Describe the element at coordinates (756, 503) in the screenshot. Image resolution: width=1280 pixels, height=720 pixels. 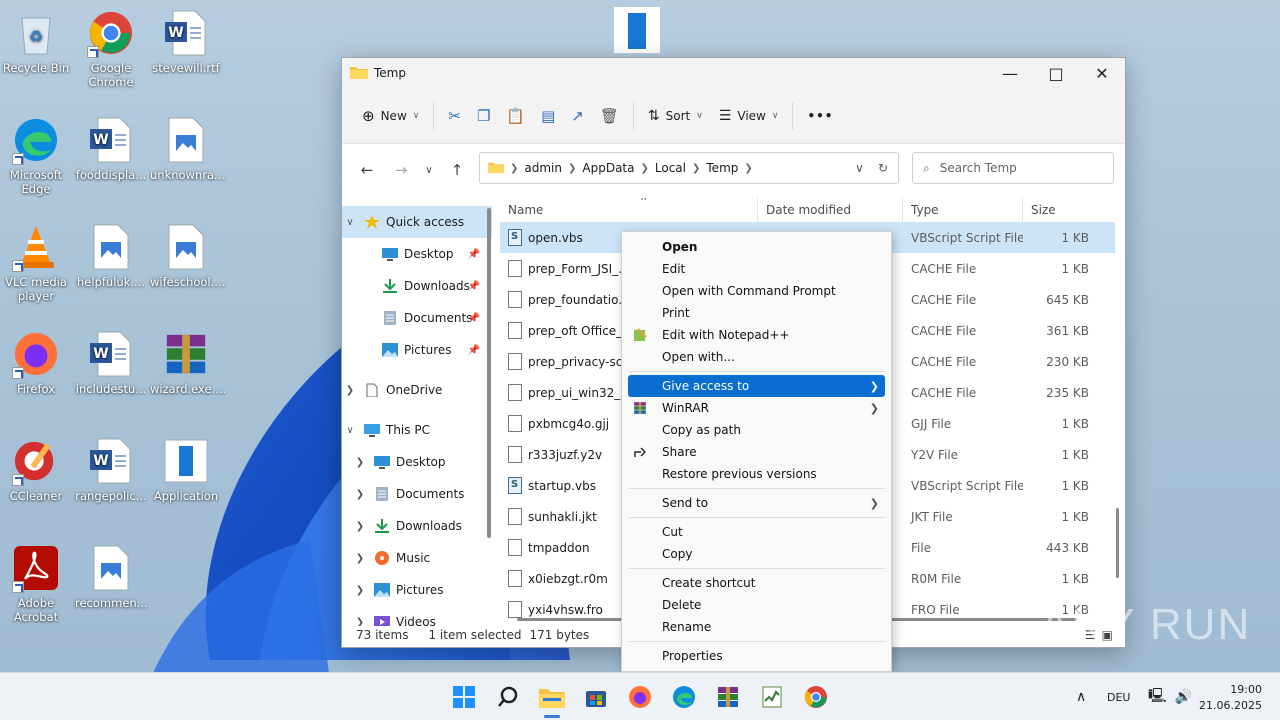
I see `menu-item-send-to: Send to ❯` at that location.